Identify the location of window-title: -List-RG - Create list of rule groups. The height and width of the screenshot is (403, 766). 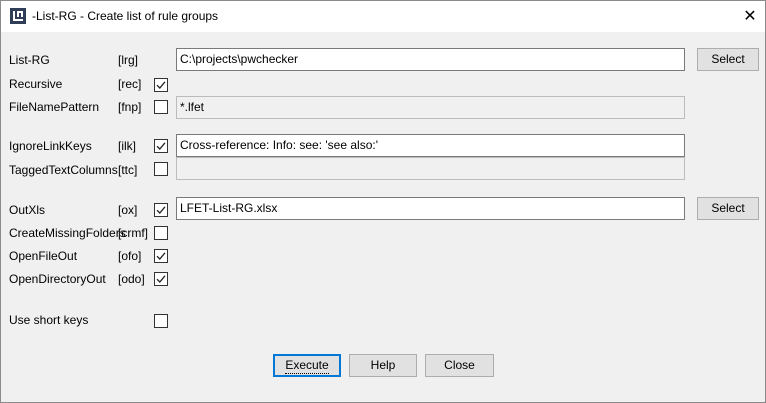
(125, 16).